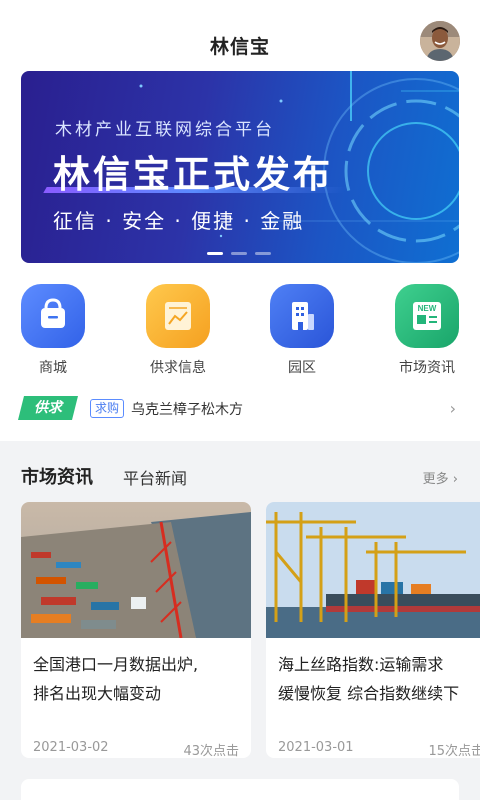 The height and width of the screenshot is (800, 480). I want to click on ticker-text: 乌克兰樟子松木方, so click(187, 410).